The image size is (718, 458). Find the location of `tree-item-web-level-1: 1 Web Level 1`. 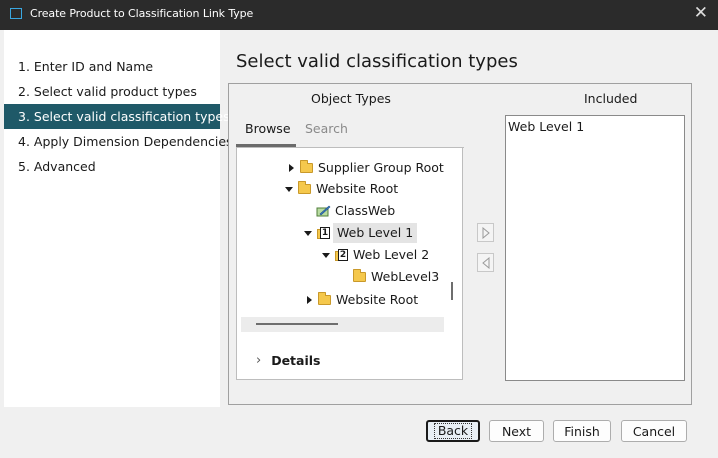

tree-item-web-level-1: 1 Web Level 1 is located at coordinates (361, 233).